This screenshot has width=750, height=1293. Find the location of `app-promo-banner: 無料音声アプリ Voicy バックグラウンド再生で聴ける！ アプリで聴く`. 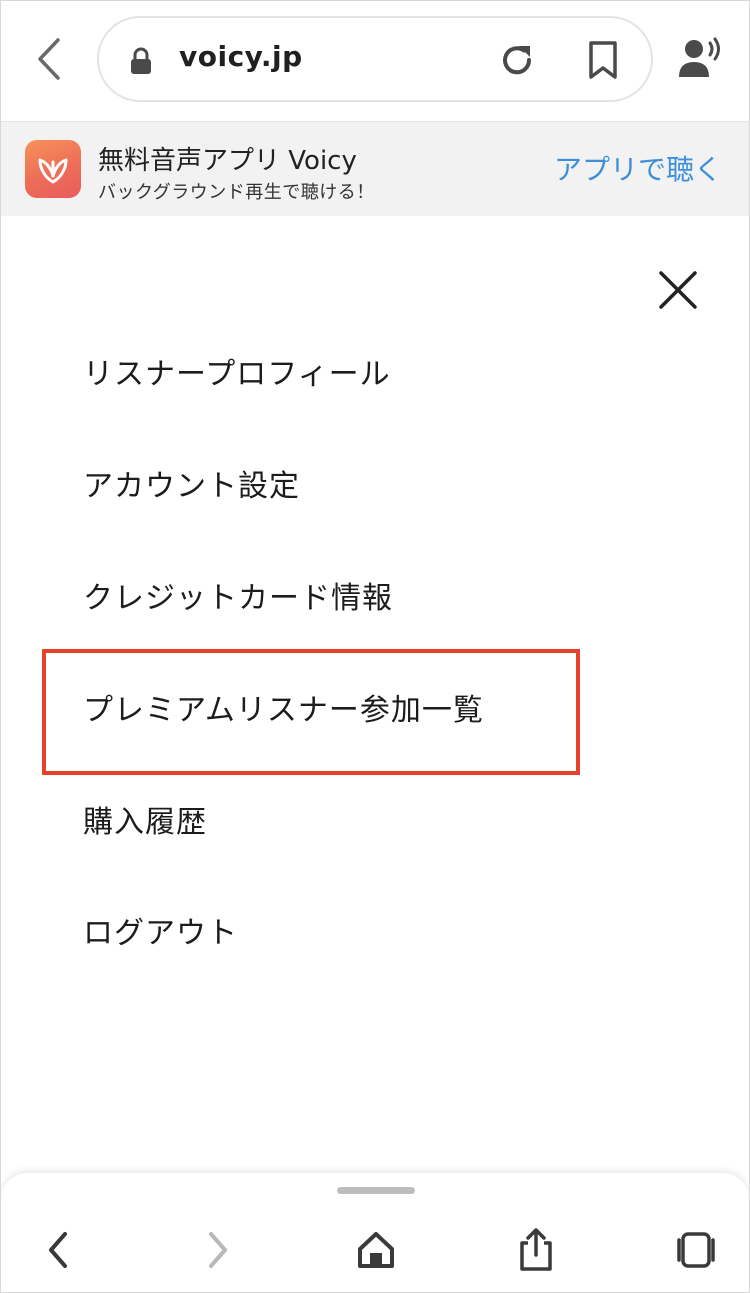

app-promo-banner: 無料音声アプリ Voicy バックグラウンド再生で聴ける！ アプリで聴く is located at coordinates (375, 169).